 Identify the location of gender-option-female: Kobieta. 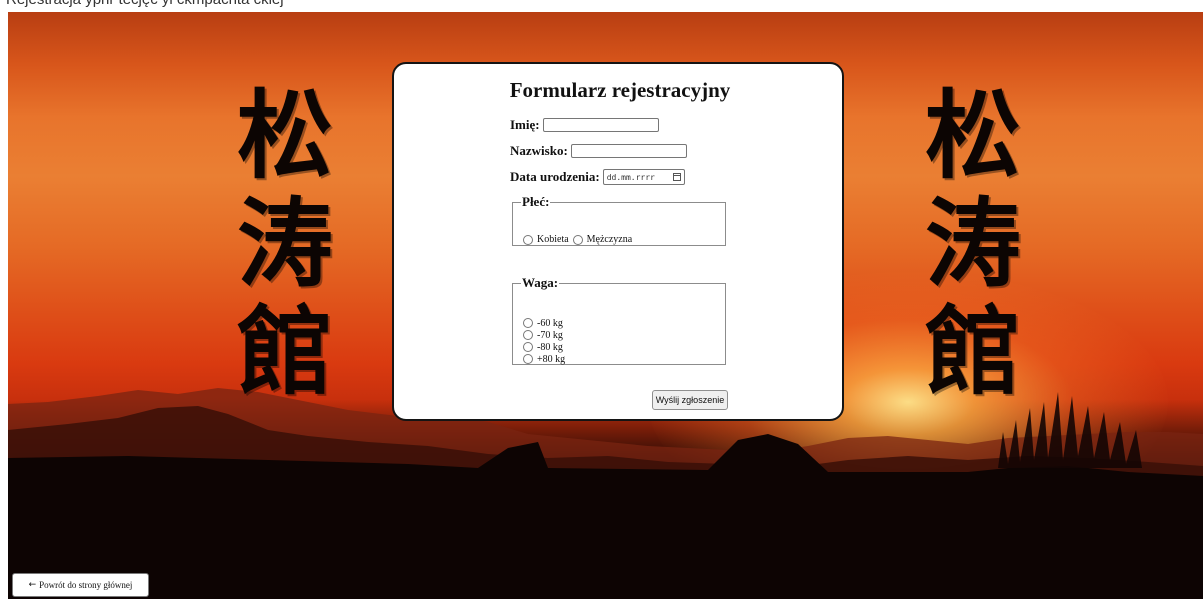
(546, 239).